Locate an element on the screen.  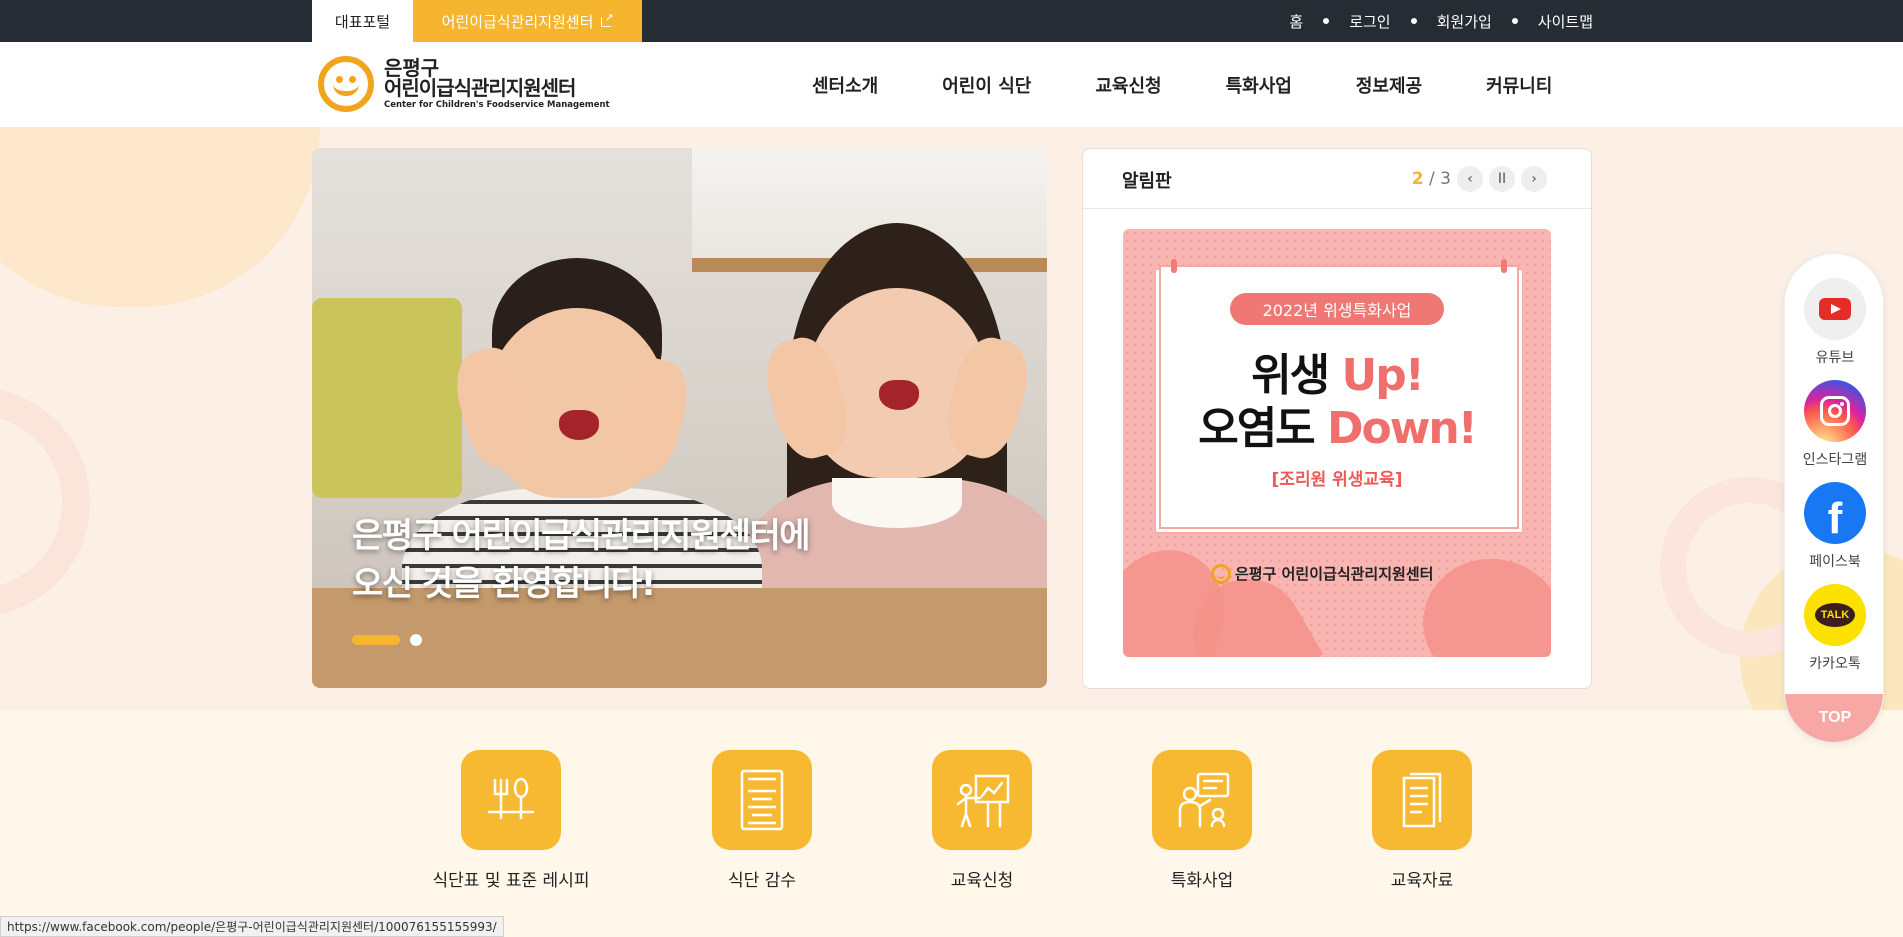
nav-center-intro: 센터소개 is located at coordinates (845, 85).